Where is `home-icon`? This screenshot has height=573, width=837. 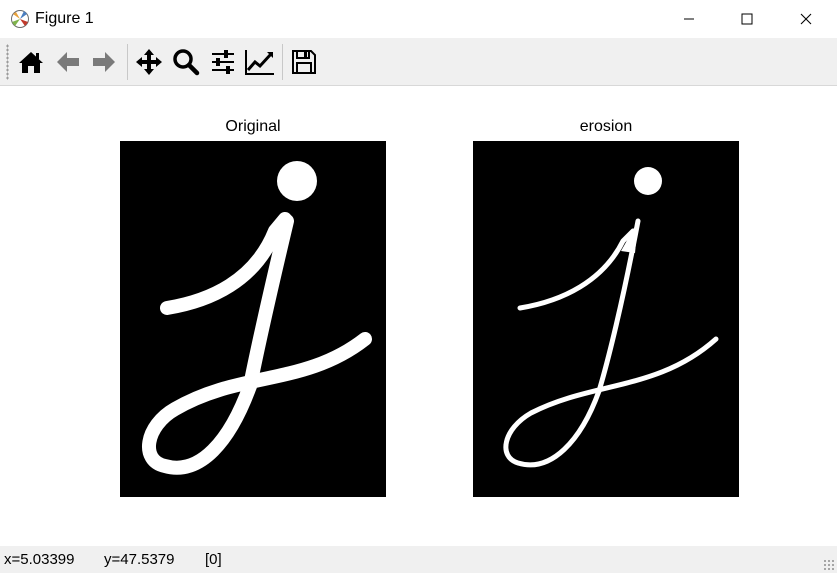 home-icon is located at coordinates (31, 62).